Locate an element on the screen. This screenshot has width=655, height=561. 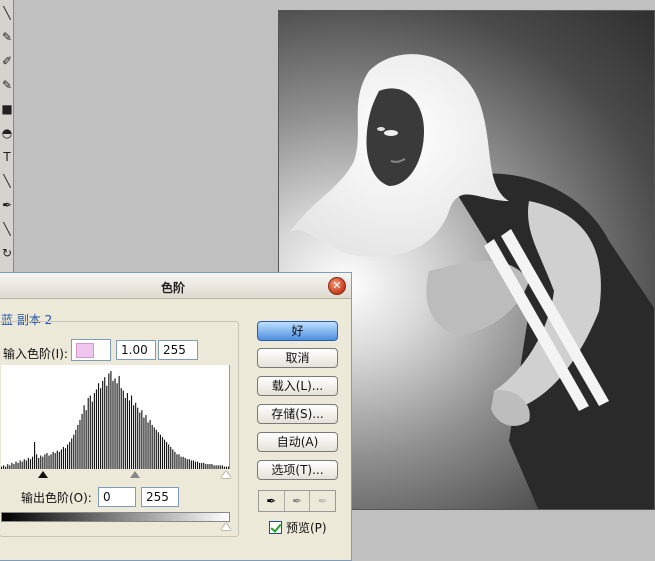
checkbox-icon is located at coordinates (275, 527).